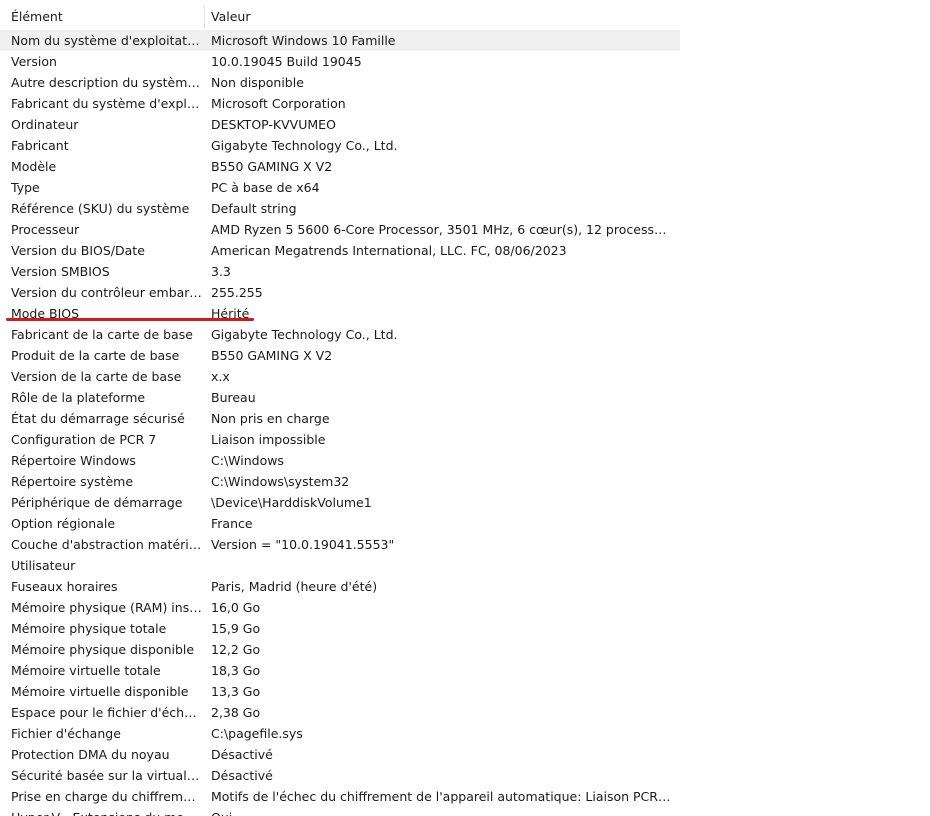 Image resolution: width=931 pixels, height=816 pixels. I want to click on column-header-value: Valeur, so click(442, 17).